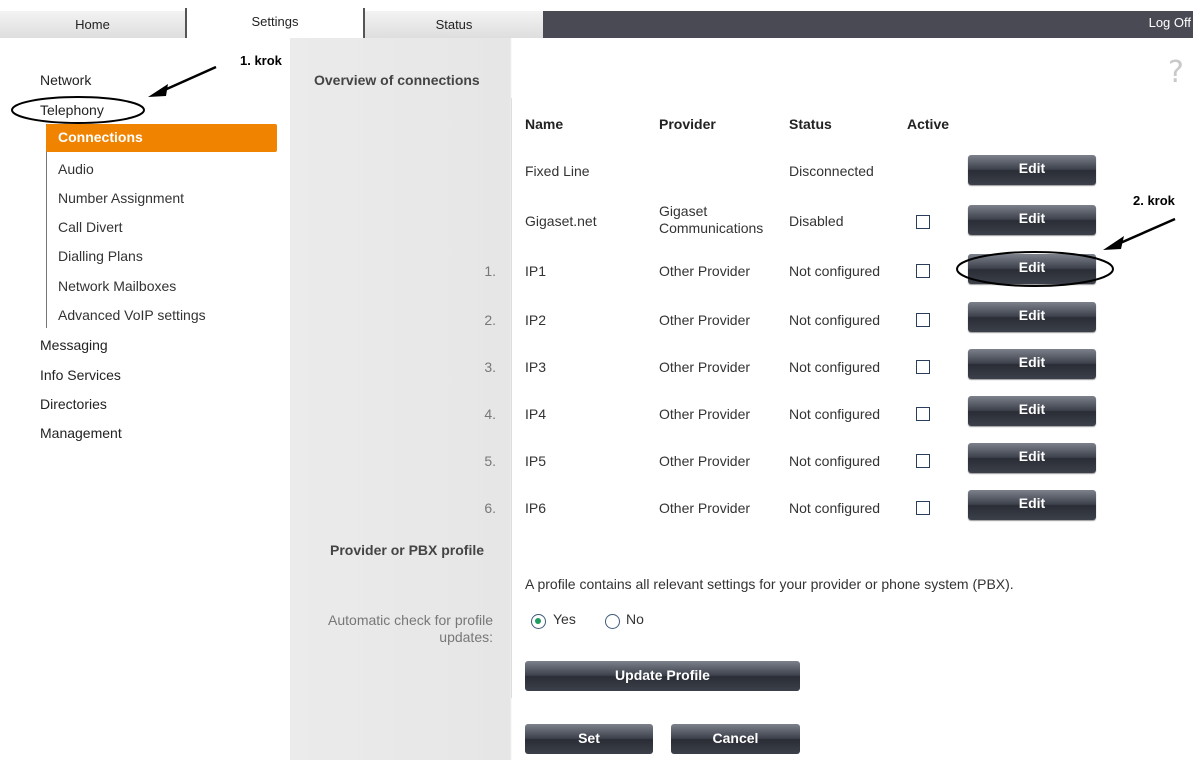 The height and width of the screenshot is (760, 1193). I want to click on ellipse-edit-ip1, so click(1035, 269).